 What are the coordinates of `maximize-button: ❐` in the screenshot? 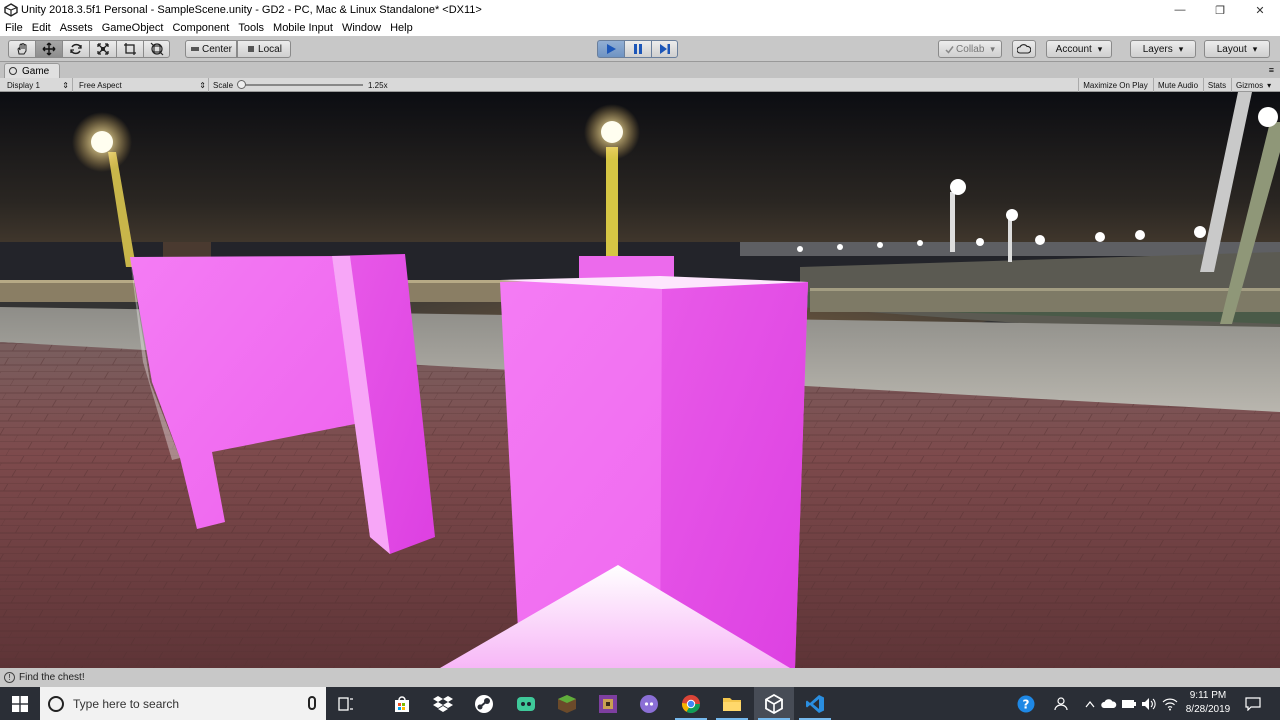 It's located at (1220, 10).